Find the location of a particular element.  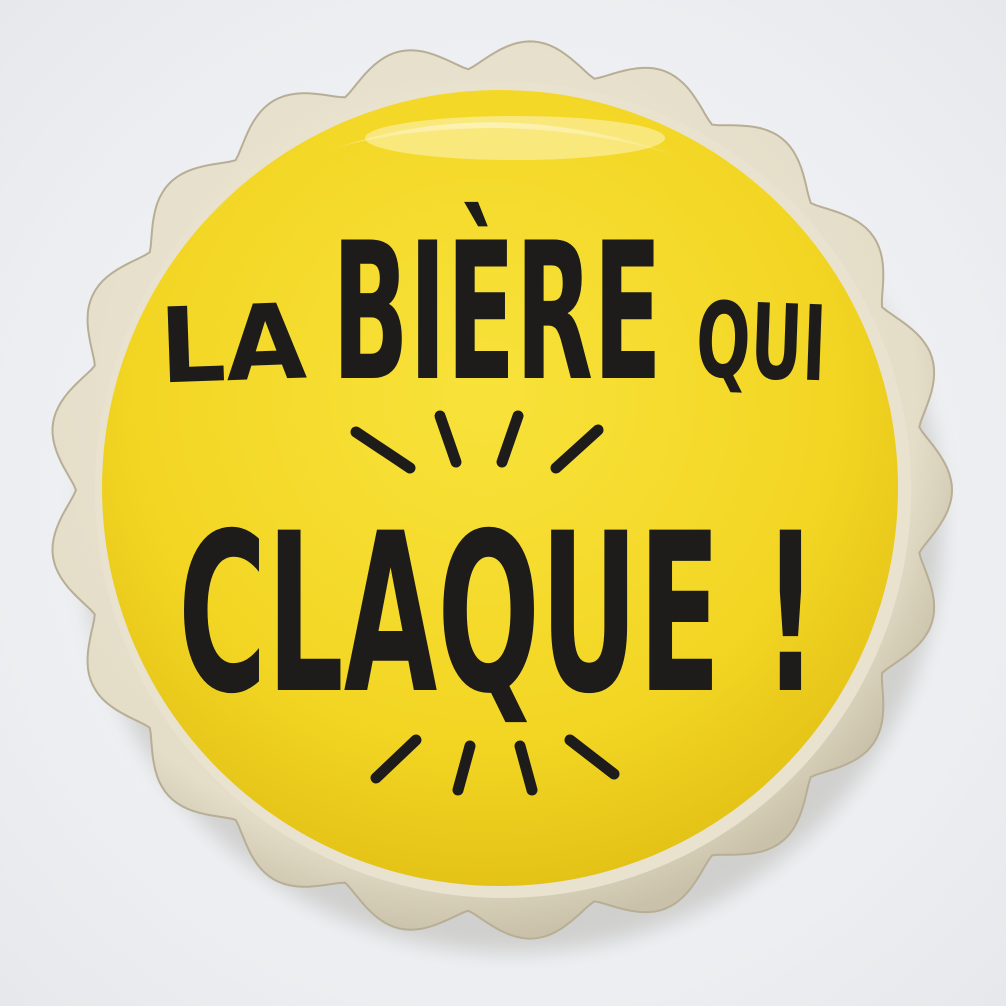

cap-text-la: LA is located at coordinates (232, 343).